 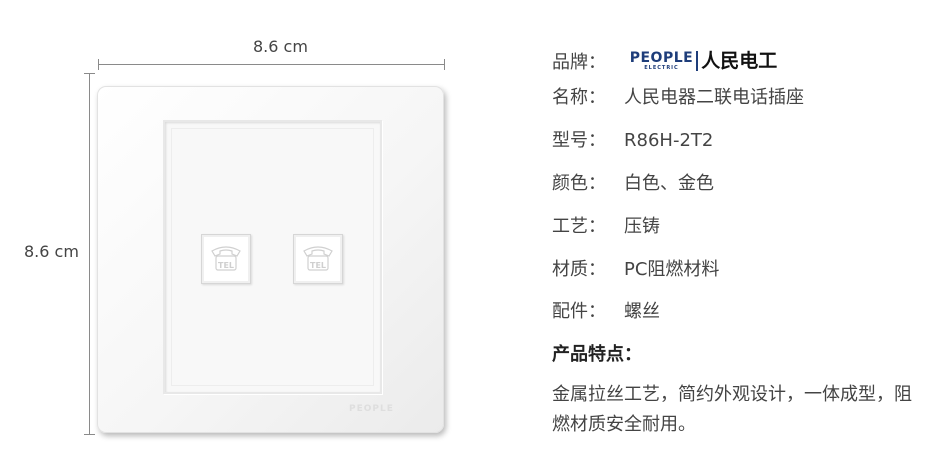 I want to click on spec-value: 压铸, so click(x=642, y=226).